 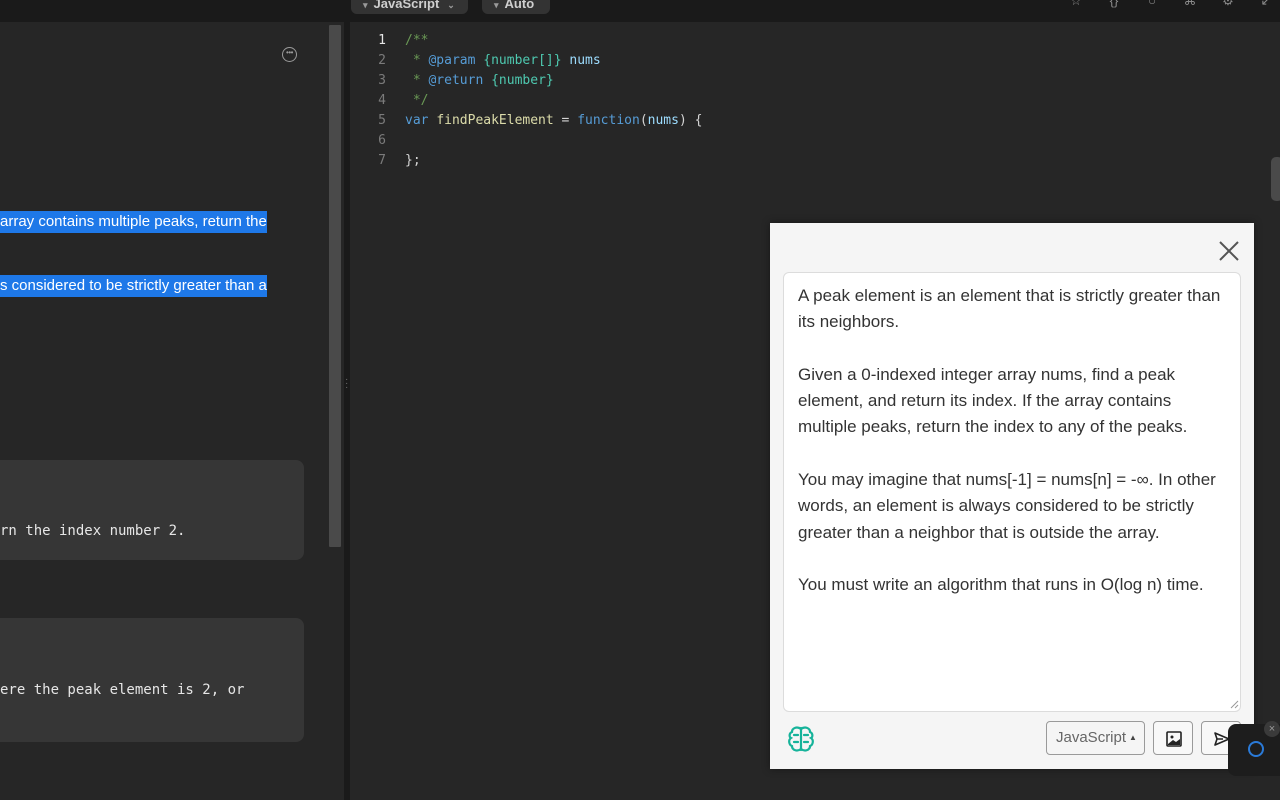 I want to click on attach-image-button, so click(x=1173, y=738).